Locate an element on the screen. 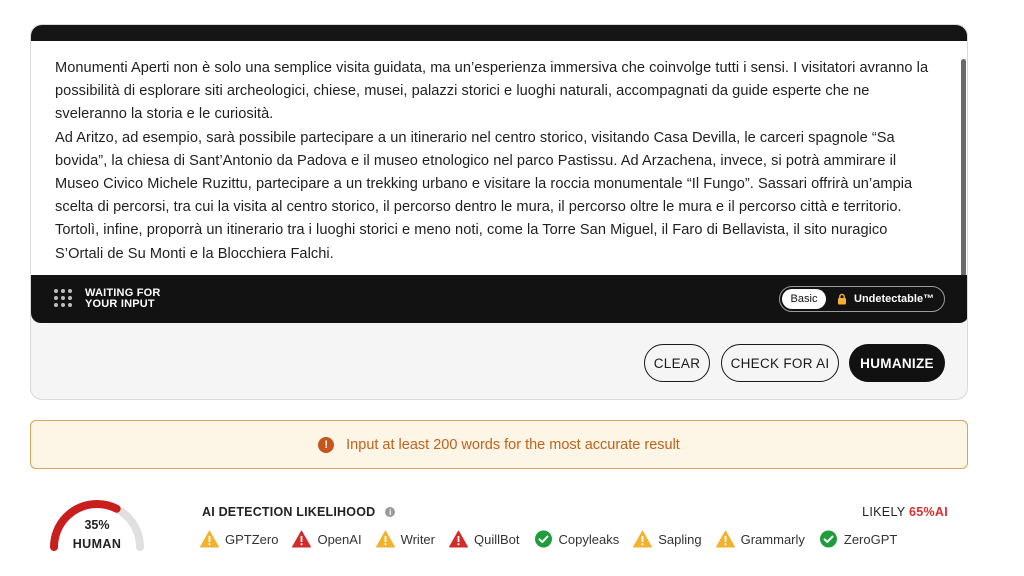  ai-detection-title: AI DETECTION LIKELIHOOD i is located at coordinates (299, 512).